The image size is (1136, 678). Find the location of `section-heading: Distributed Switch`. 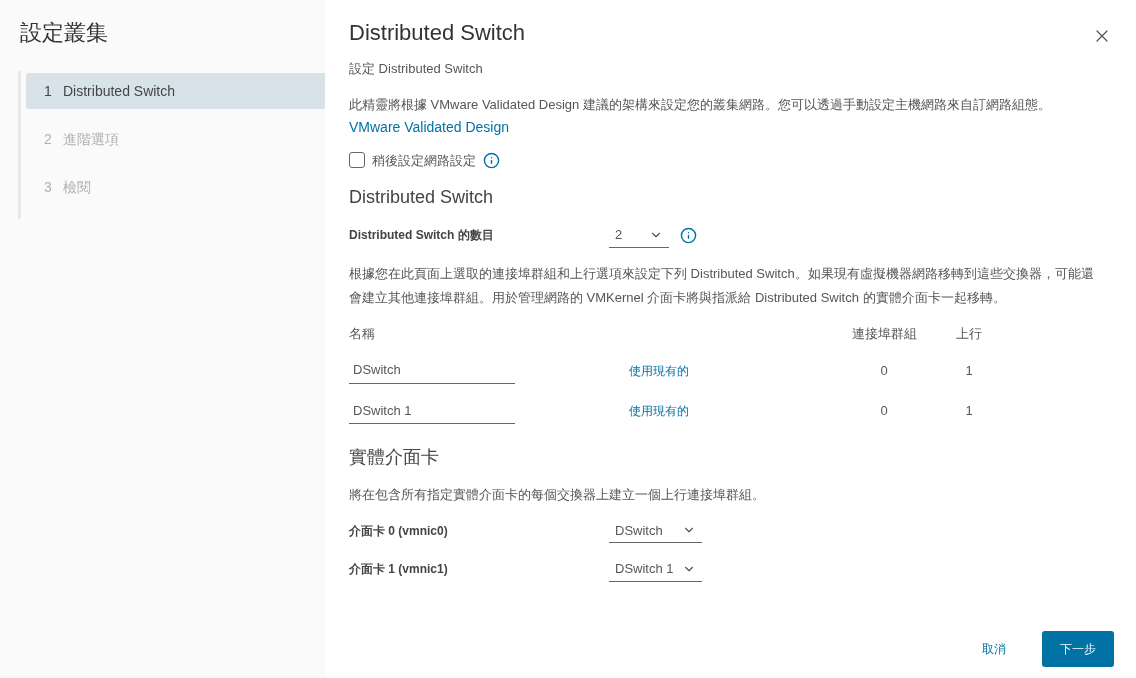

section-heading: Distributed Switch is located at coordinates (422, 197).